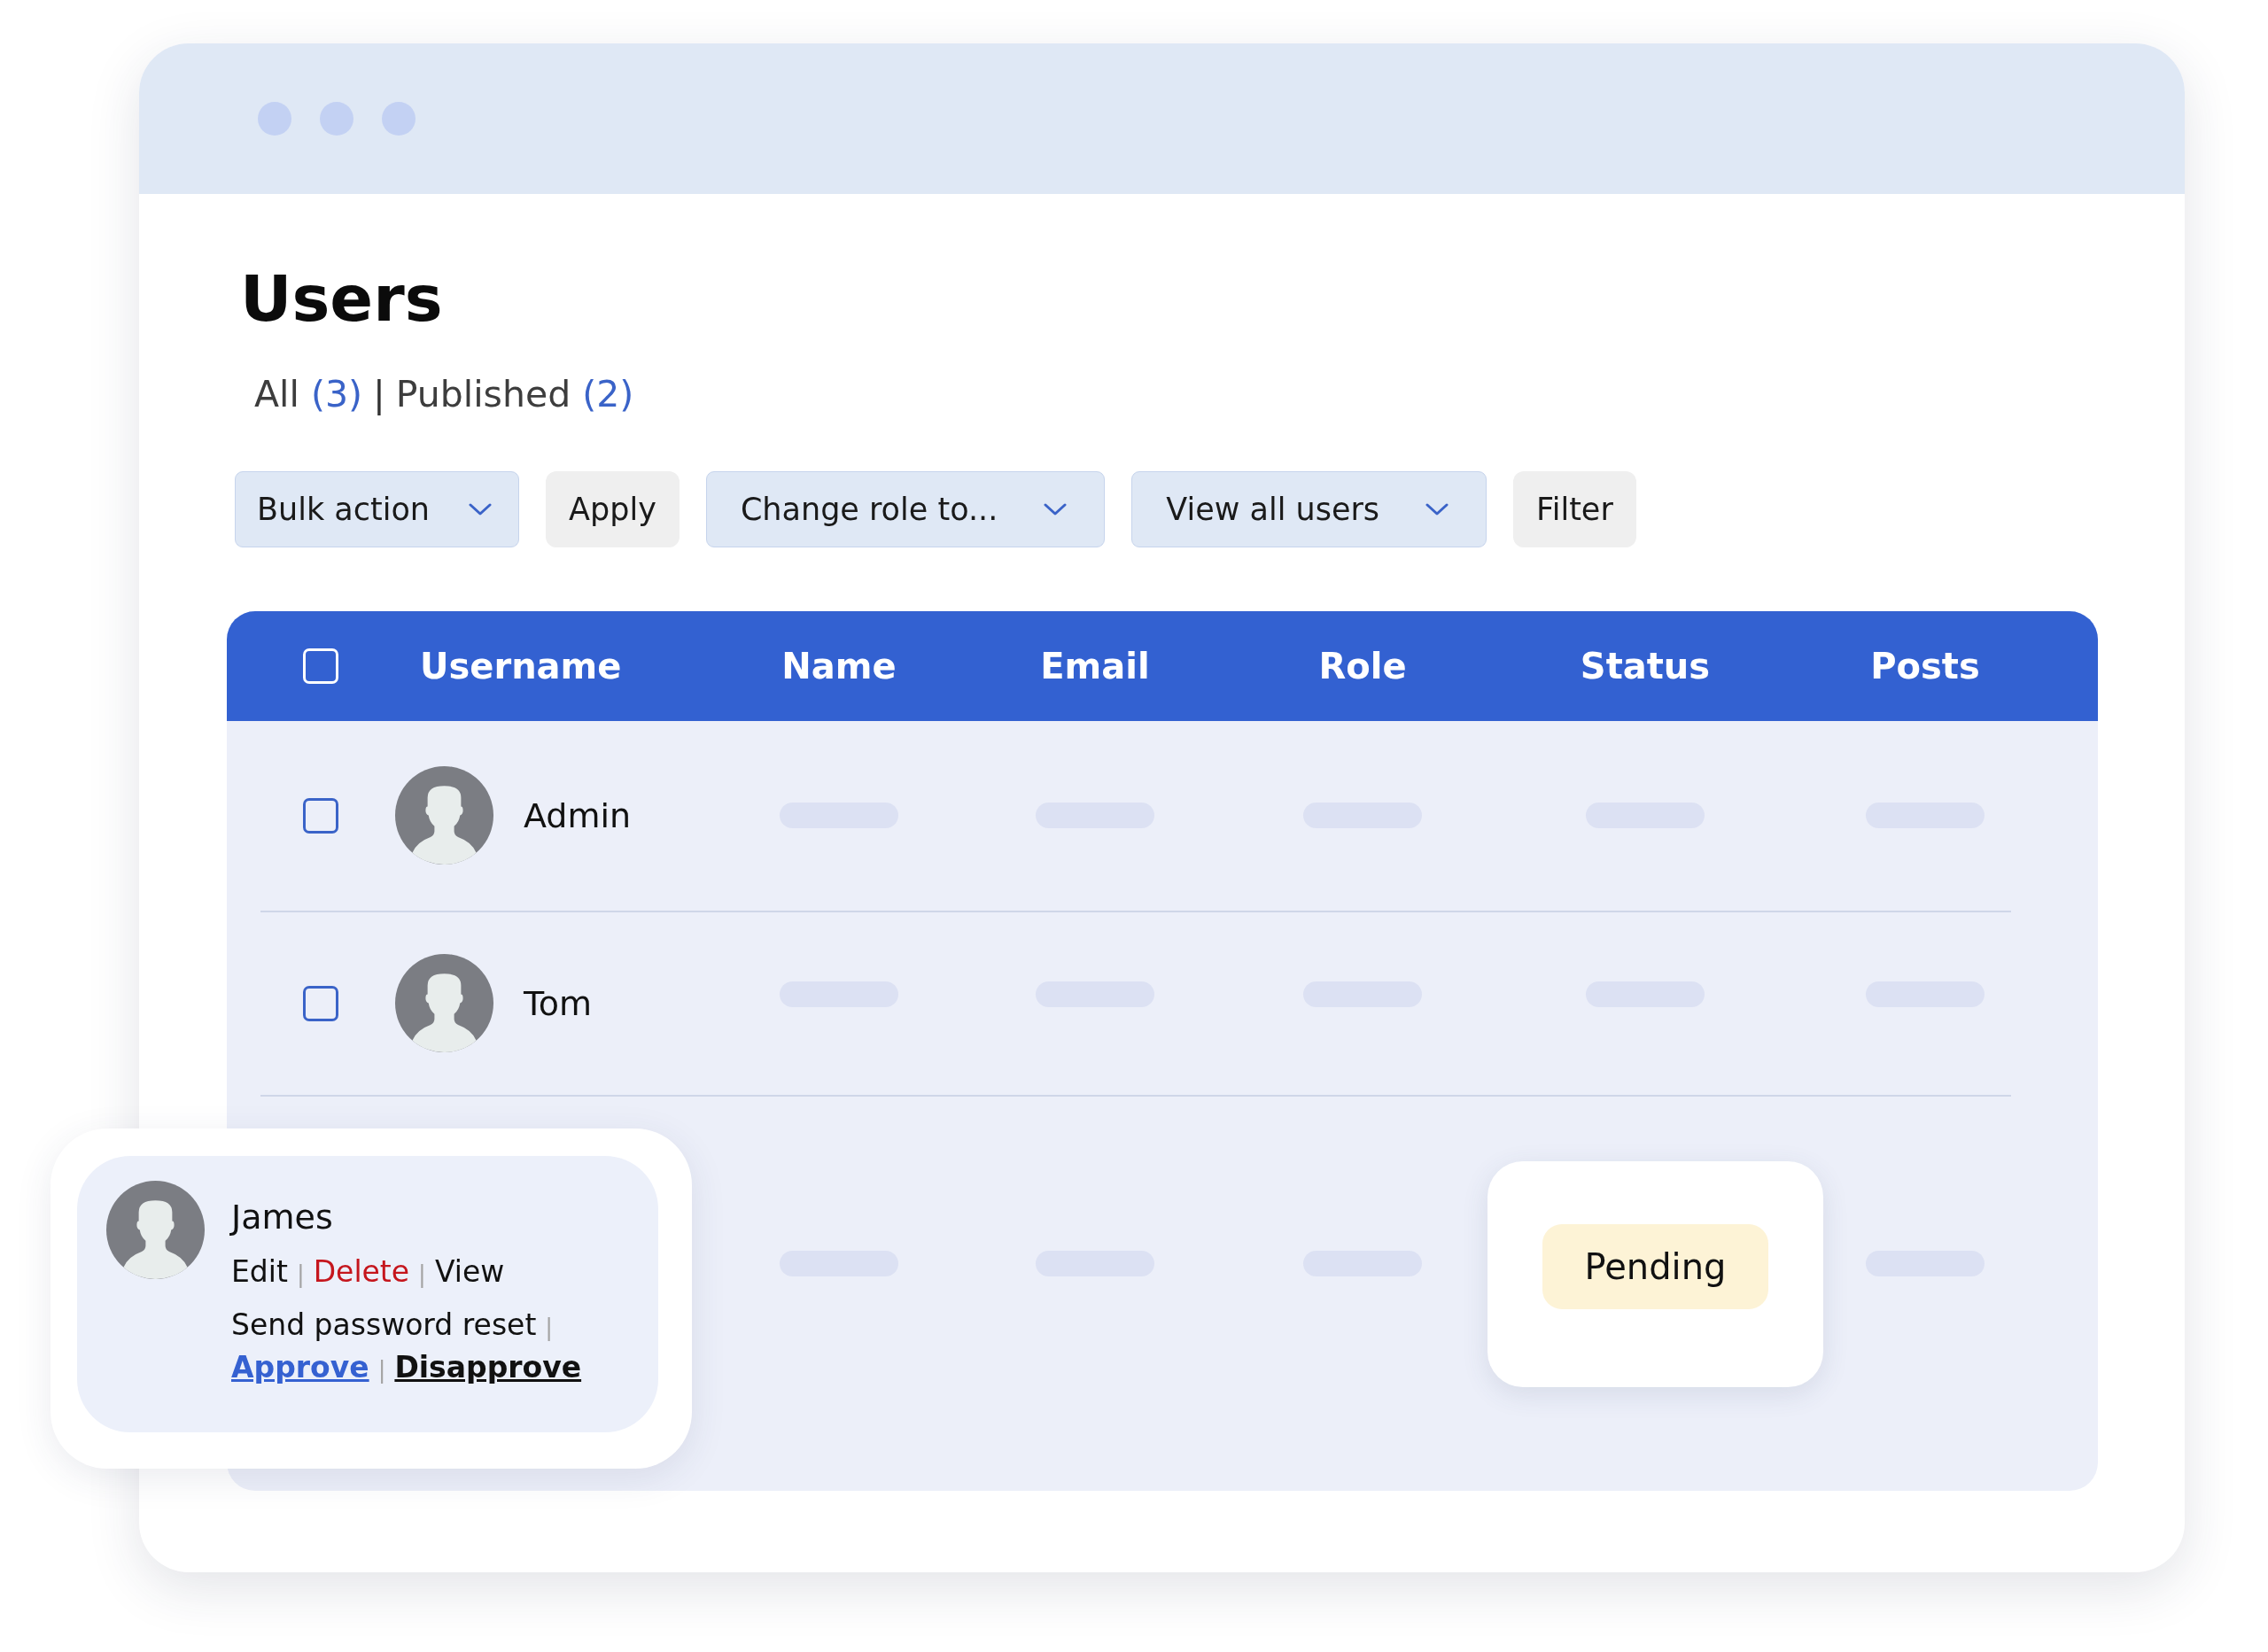 Image resolution: width=2268 pixels, height=1652 pixels. What do you see at coordinates (377, 509) in the screenshot?
I see `dropdown-select: Bulk action` at bounding box center [377, 509].